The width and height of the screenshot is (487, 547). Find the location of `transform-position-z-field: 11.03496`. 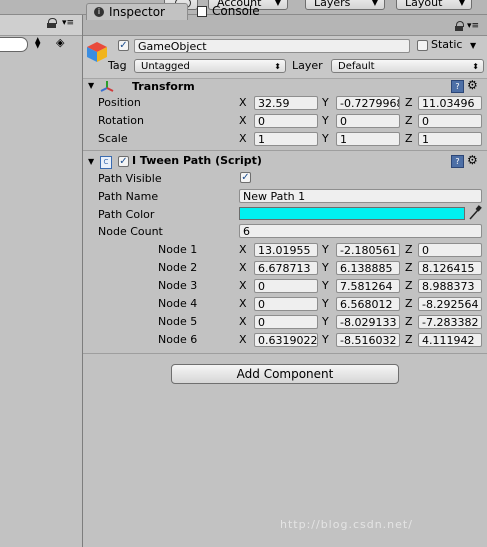

transform-position-z-field: 11.03496 is located at coordinates (450, 103).